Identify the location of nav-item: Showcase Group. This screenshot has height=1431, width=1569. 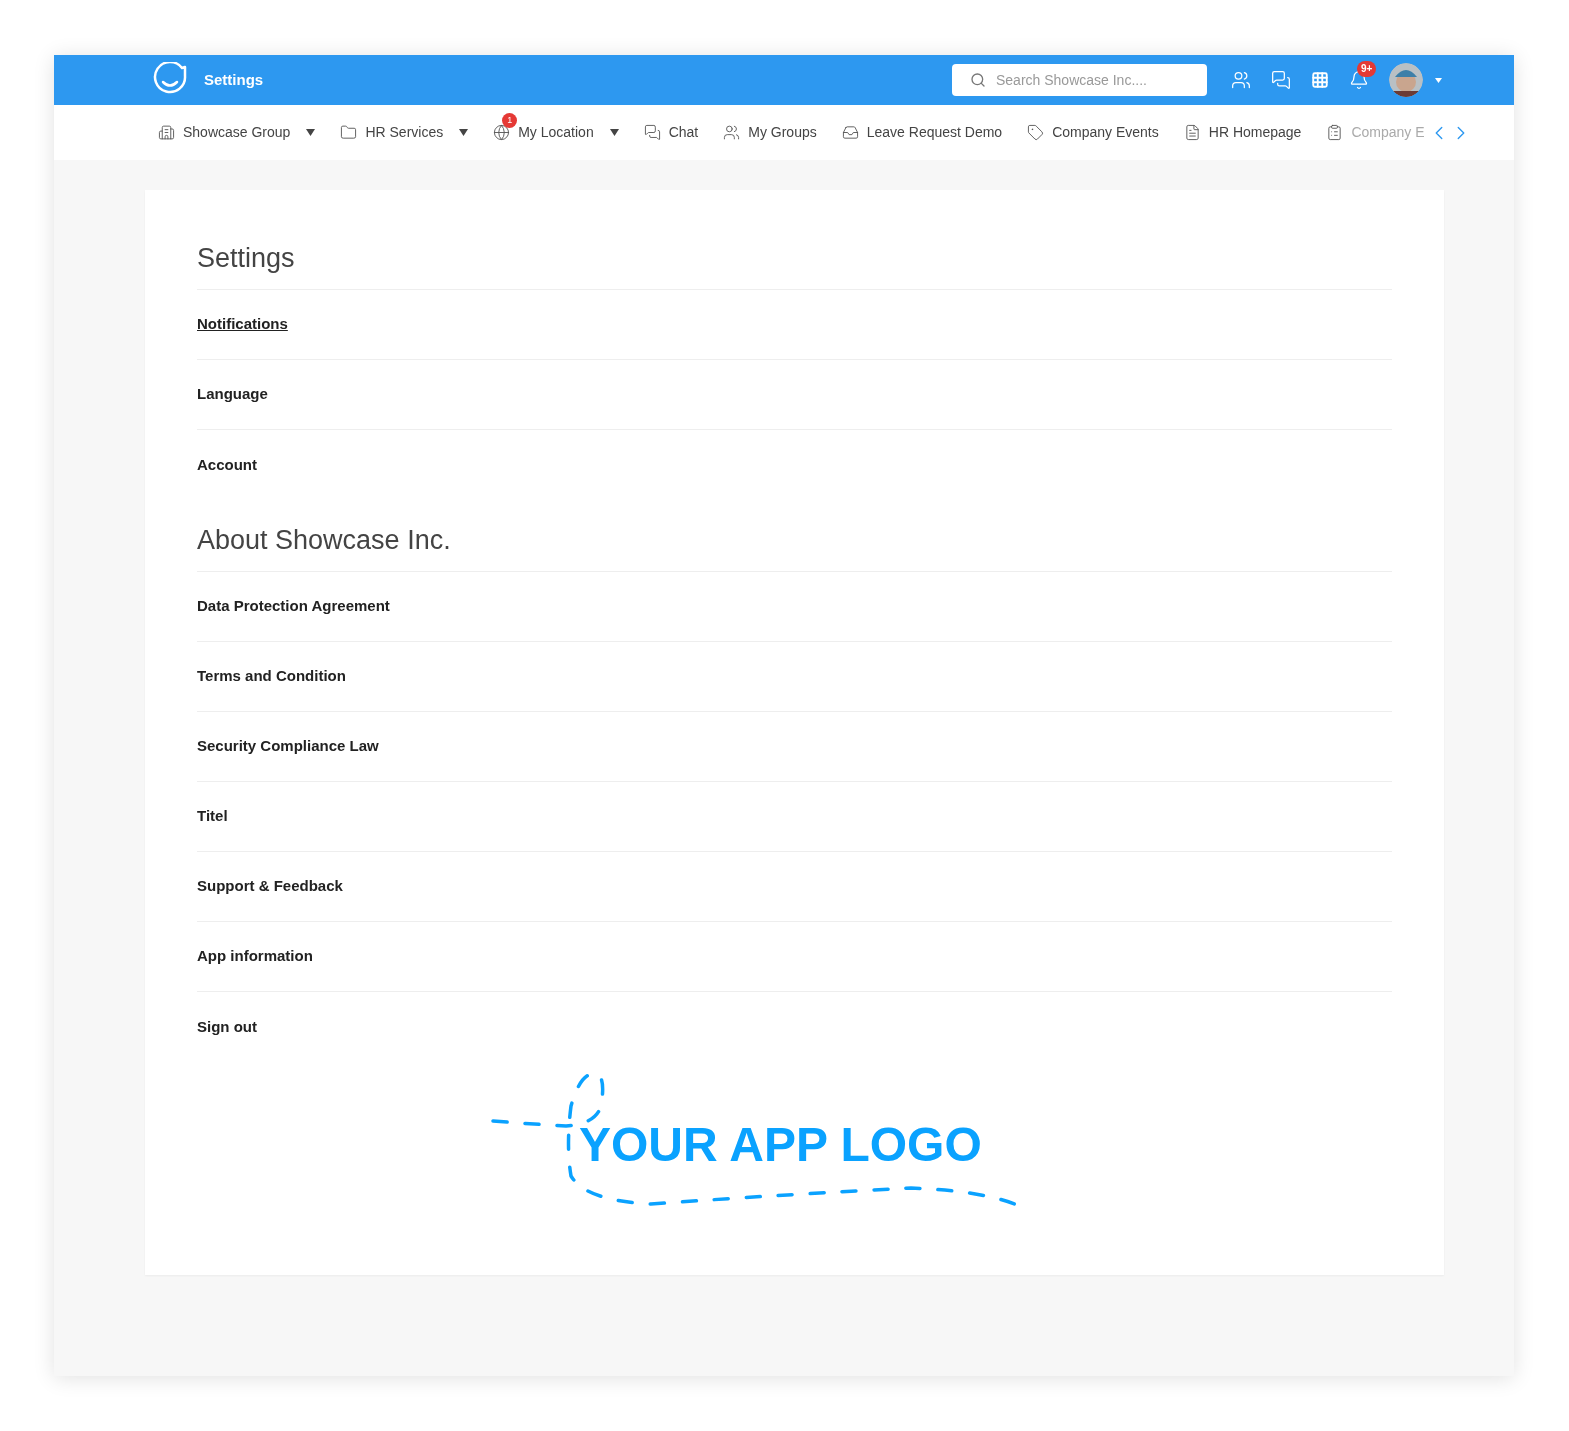
(237, 132).